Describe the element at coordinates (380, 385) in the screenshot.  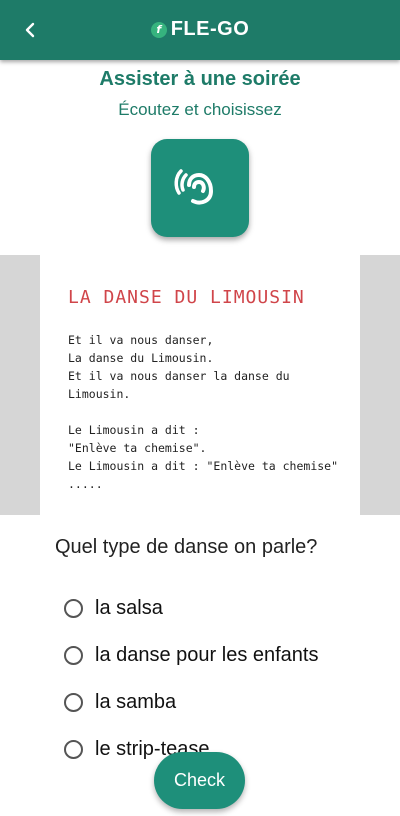
I see `next-card-preview` at that location.